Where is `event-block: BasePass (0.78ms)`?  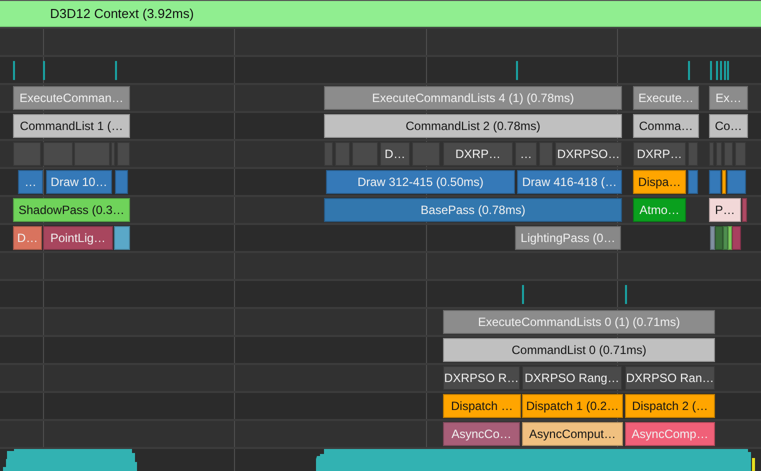 event-block: BasePass (0.78ms) is located at coordinates (473, 210).